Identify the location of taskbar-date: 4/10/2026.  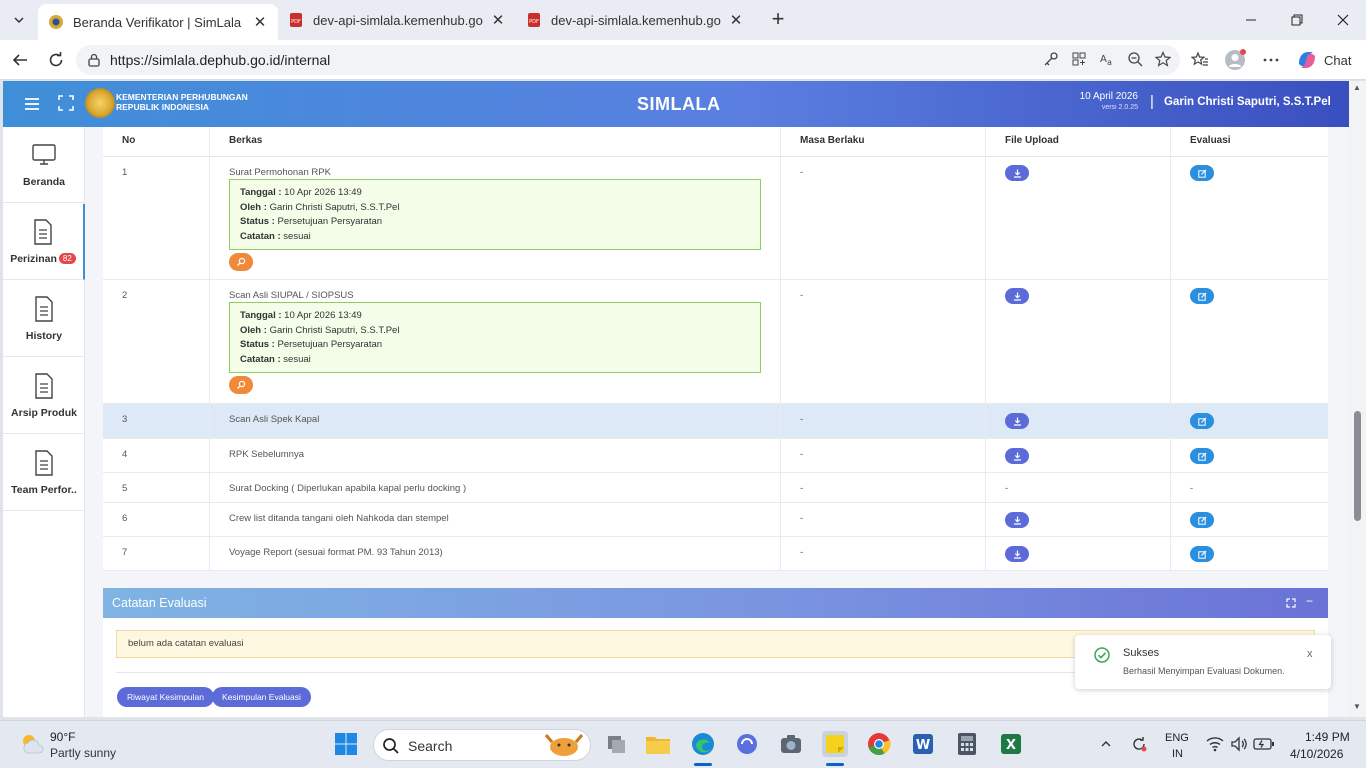
(1316, 754).